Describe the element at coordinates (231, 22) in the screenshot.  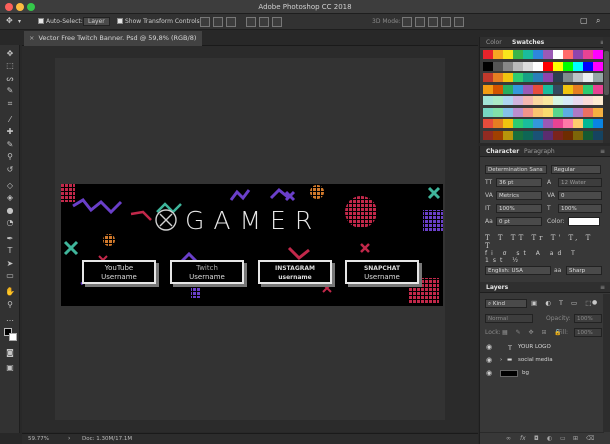
I see `align-bottom-icon` at that location.